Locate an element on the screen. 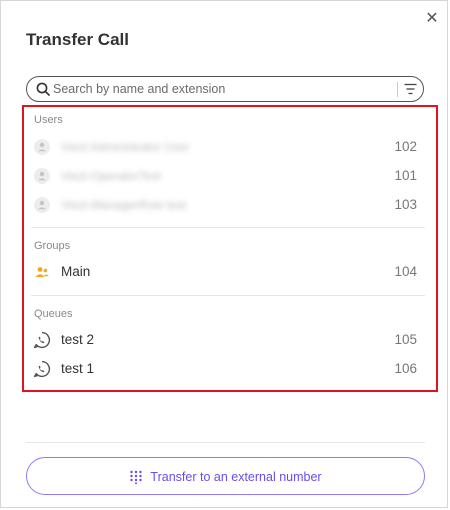  transfer-external-button: Transfer to an external number is located at coordinates (225, 476).